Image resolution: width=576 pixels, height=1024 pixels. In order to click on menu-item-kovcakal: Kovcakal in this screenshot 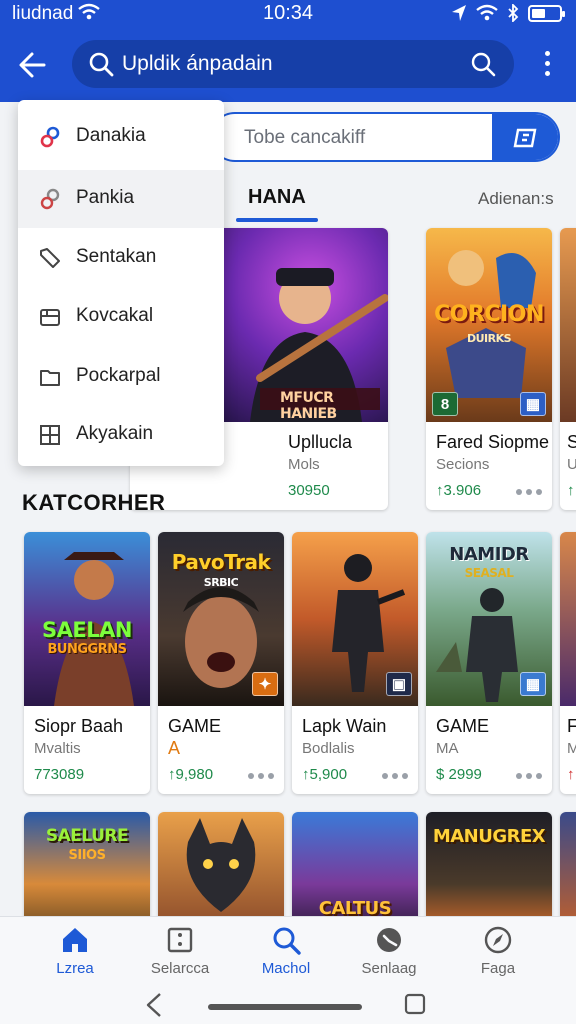, I will do `click(121, 317)`.